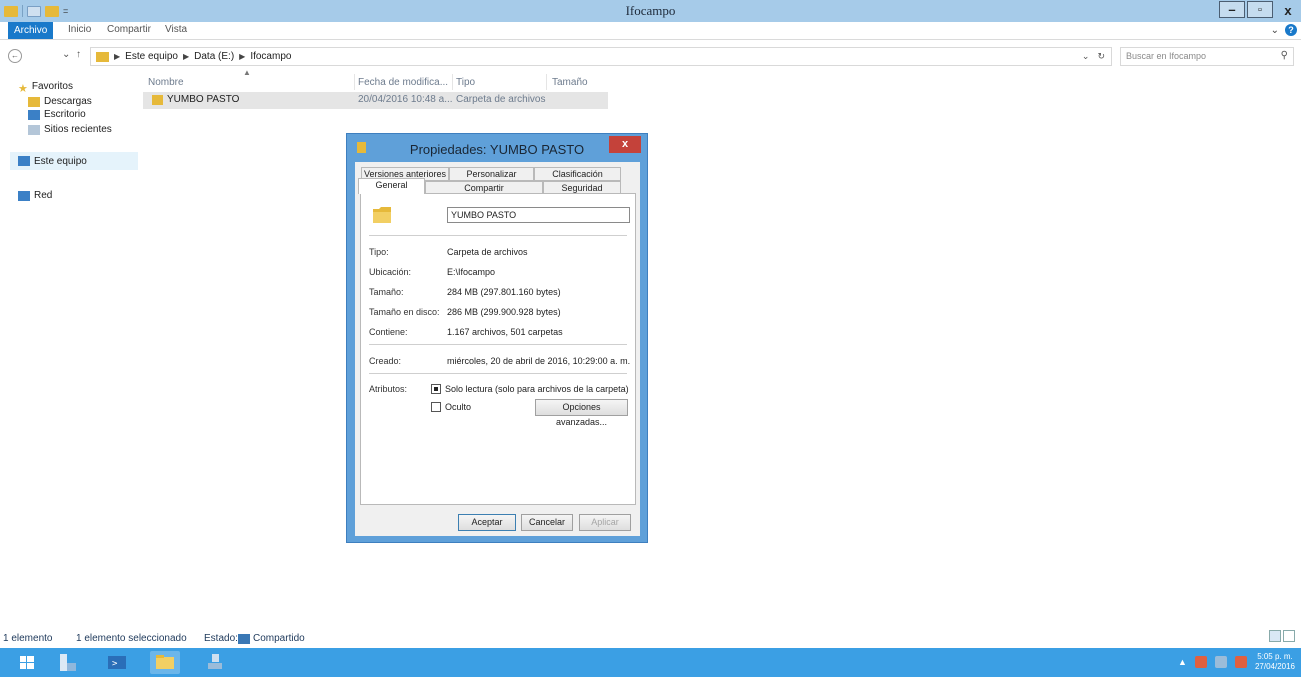 This screenshot has width=1301, height=677. I want to click on volume-icon, so click(1220, 662).